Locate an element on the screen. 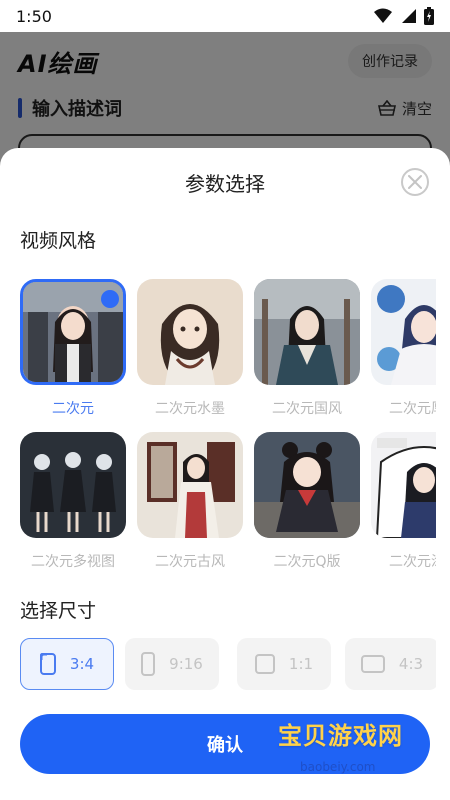 The image size is (450, 800). style-option-erciyuan: 二次元 is located at coordinates (73, 348).